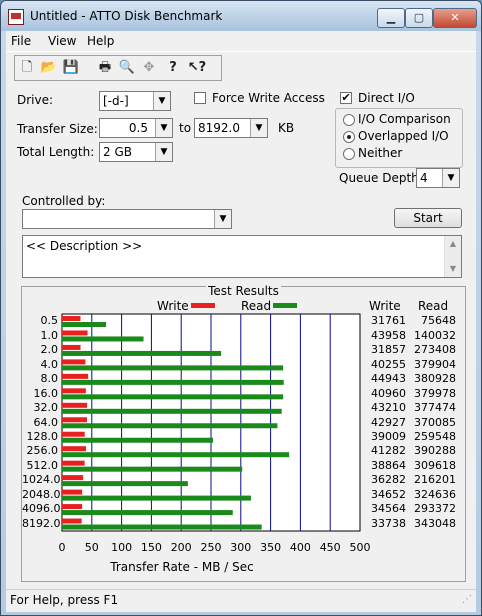  What do you see at coordinates (438, 178) in the screenshot?
I see `queue-depth-select: 4 ▼` at bounding box center [438, 178].